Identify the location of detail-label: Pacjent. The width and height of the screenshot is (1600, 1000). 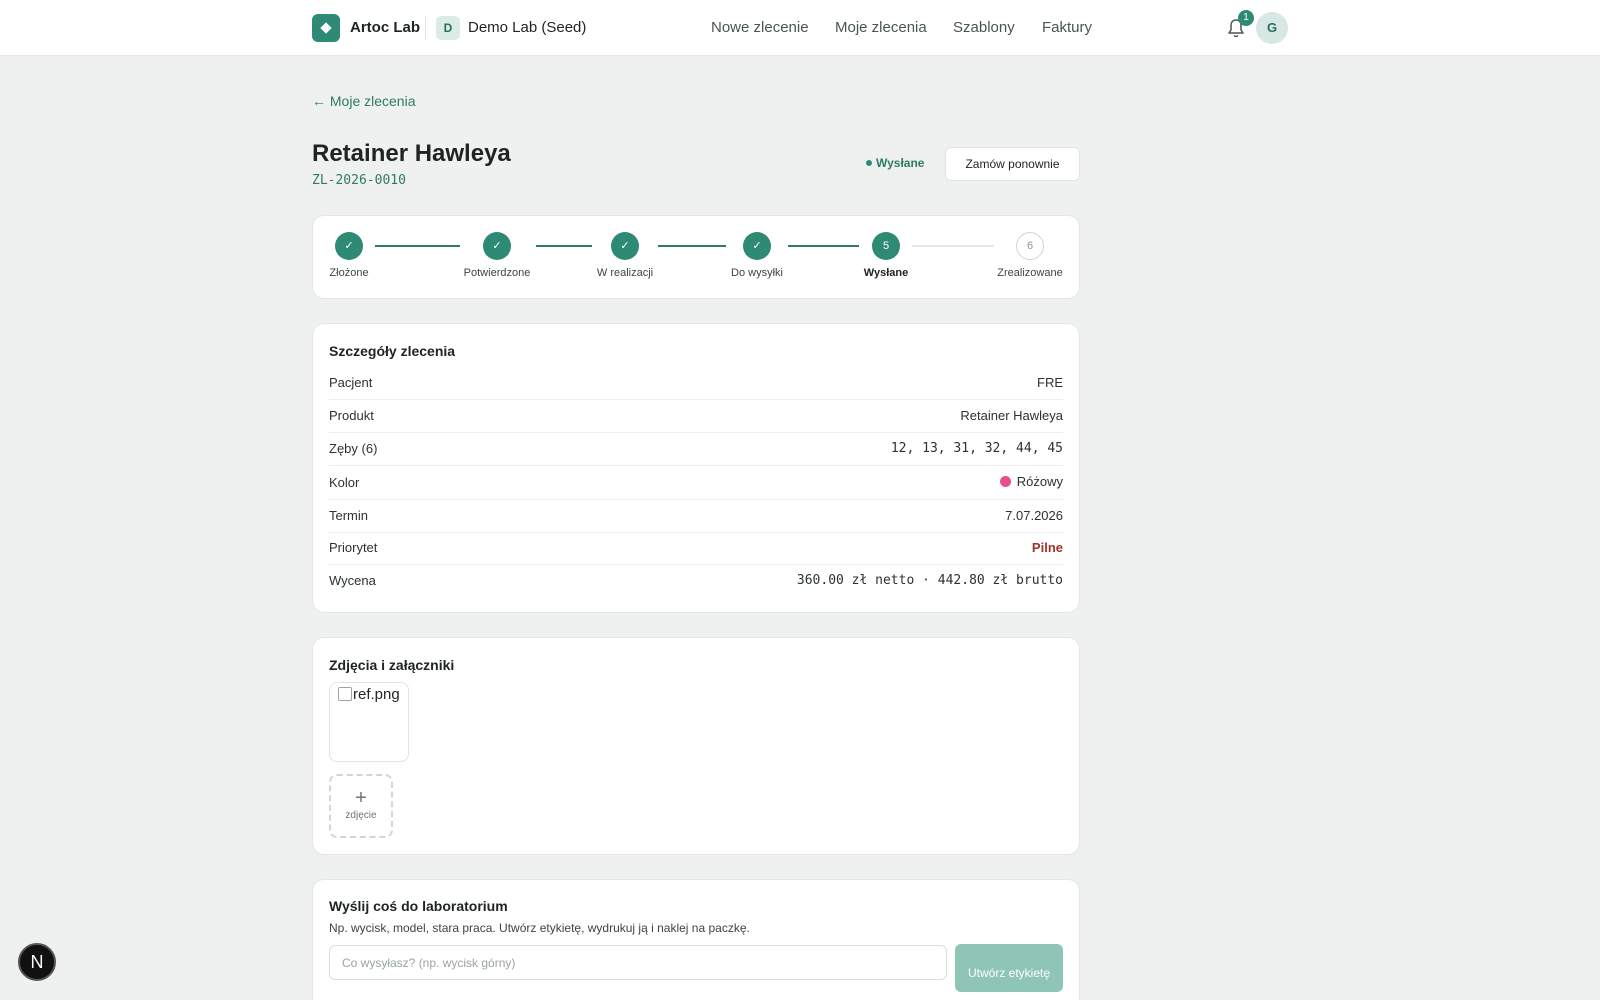
(351, 382).